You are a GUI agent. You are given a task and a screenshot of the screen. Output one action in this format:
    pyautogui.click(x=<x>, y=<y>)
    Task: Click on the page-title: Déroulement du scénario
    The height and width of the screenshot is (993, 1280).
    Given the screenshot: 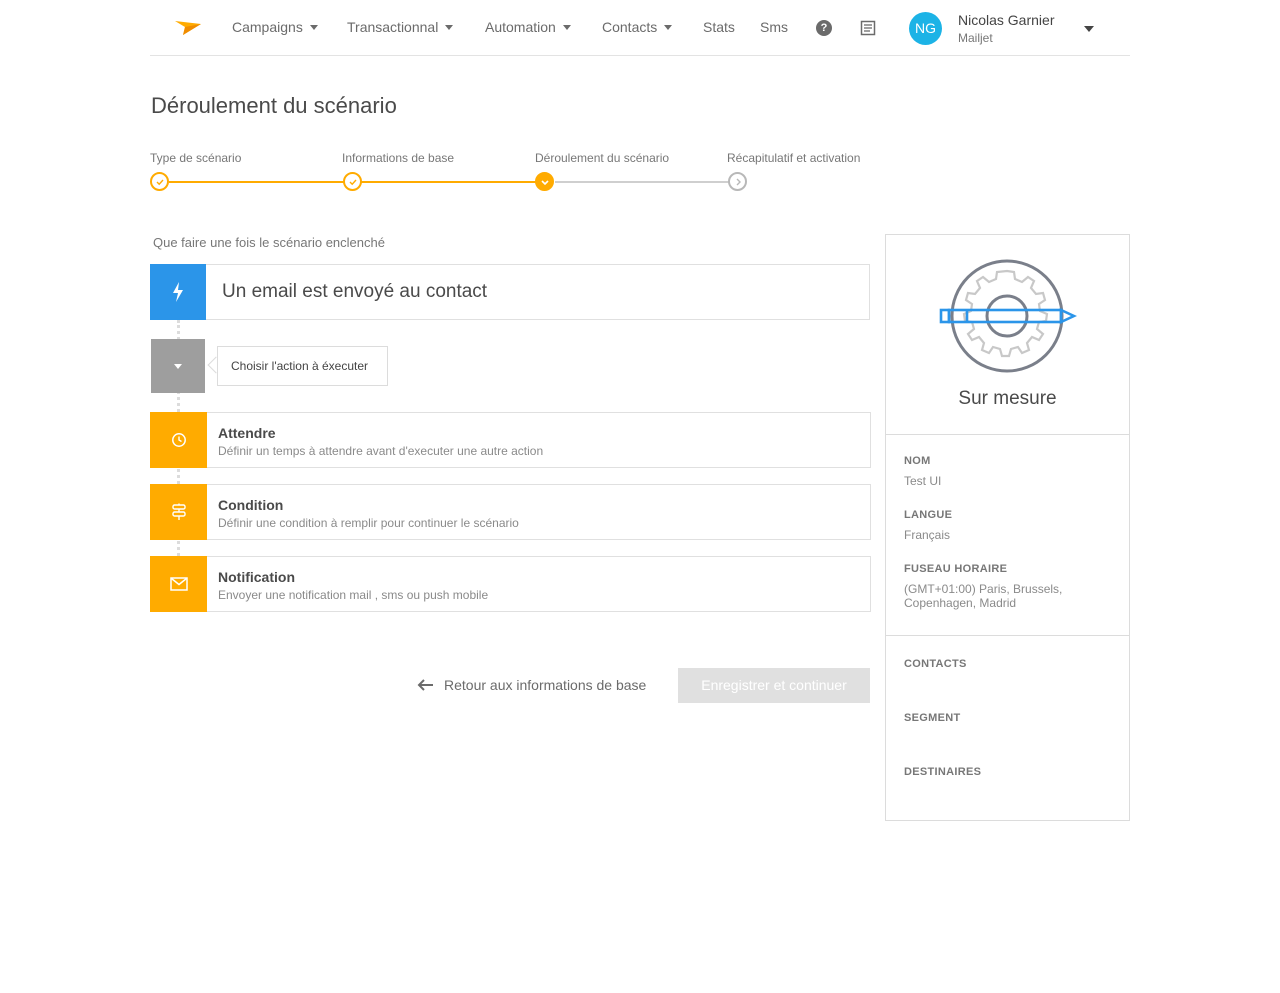 What is the action you would take?
    pyautogui.click(x=274, y=105)
    